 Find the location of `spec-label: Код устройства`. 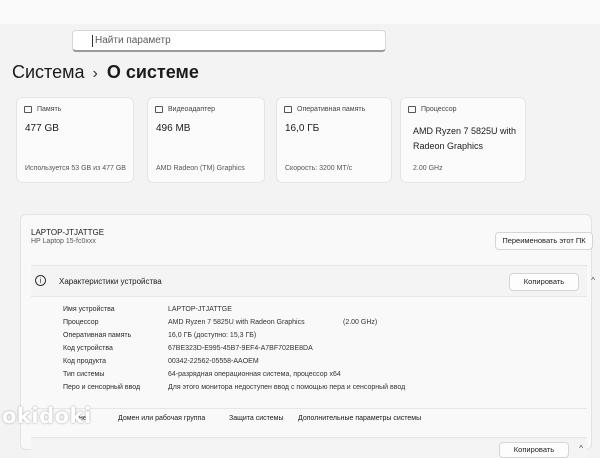

spec-label: Код устройства is located at coordinates (88, 348).